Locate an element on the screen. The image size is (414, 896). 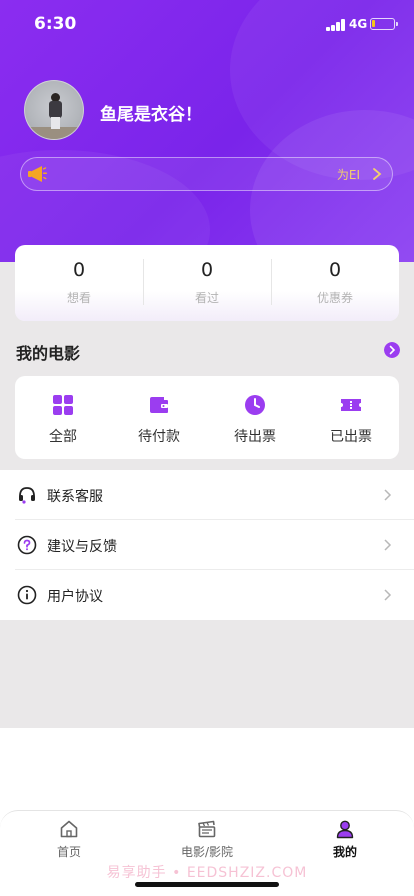
stat-want-to-watch: 0 想看 is located at coordinates (79, 283).